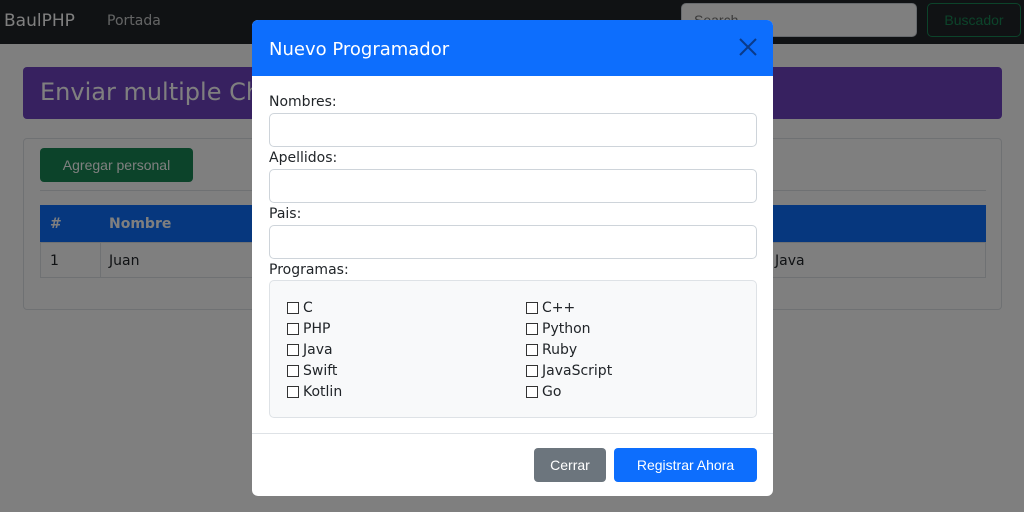 This screenshot has width=1024, height=512. I want to click on checkbox-label: Kotlin, so click(323, 391).